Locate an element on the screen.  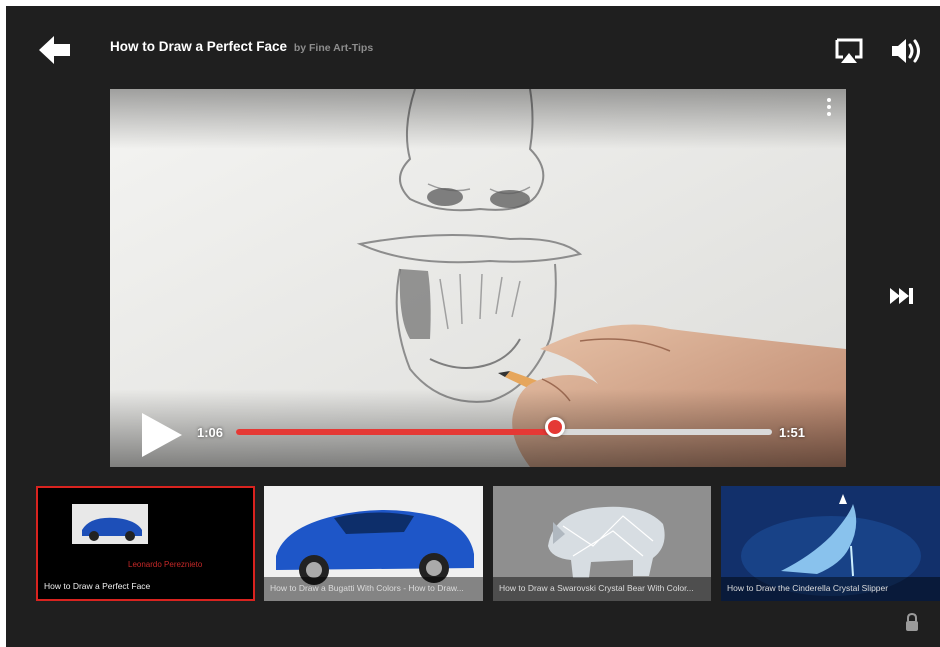
more-options-button is located at coordinates (829, 107).